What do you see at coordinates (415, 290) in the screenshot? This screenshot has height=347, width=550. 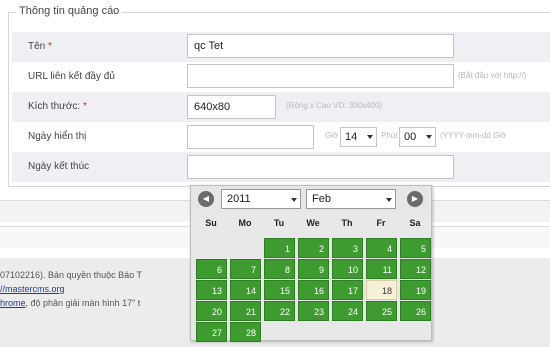 I see `calendar-day: 19` at bounding box center [415, 290].